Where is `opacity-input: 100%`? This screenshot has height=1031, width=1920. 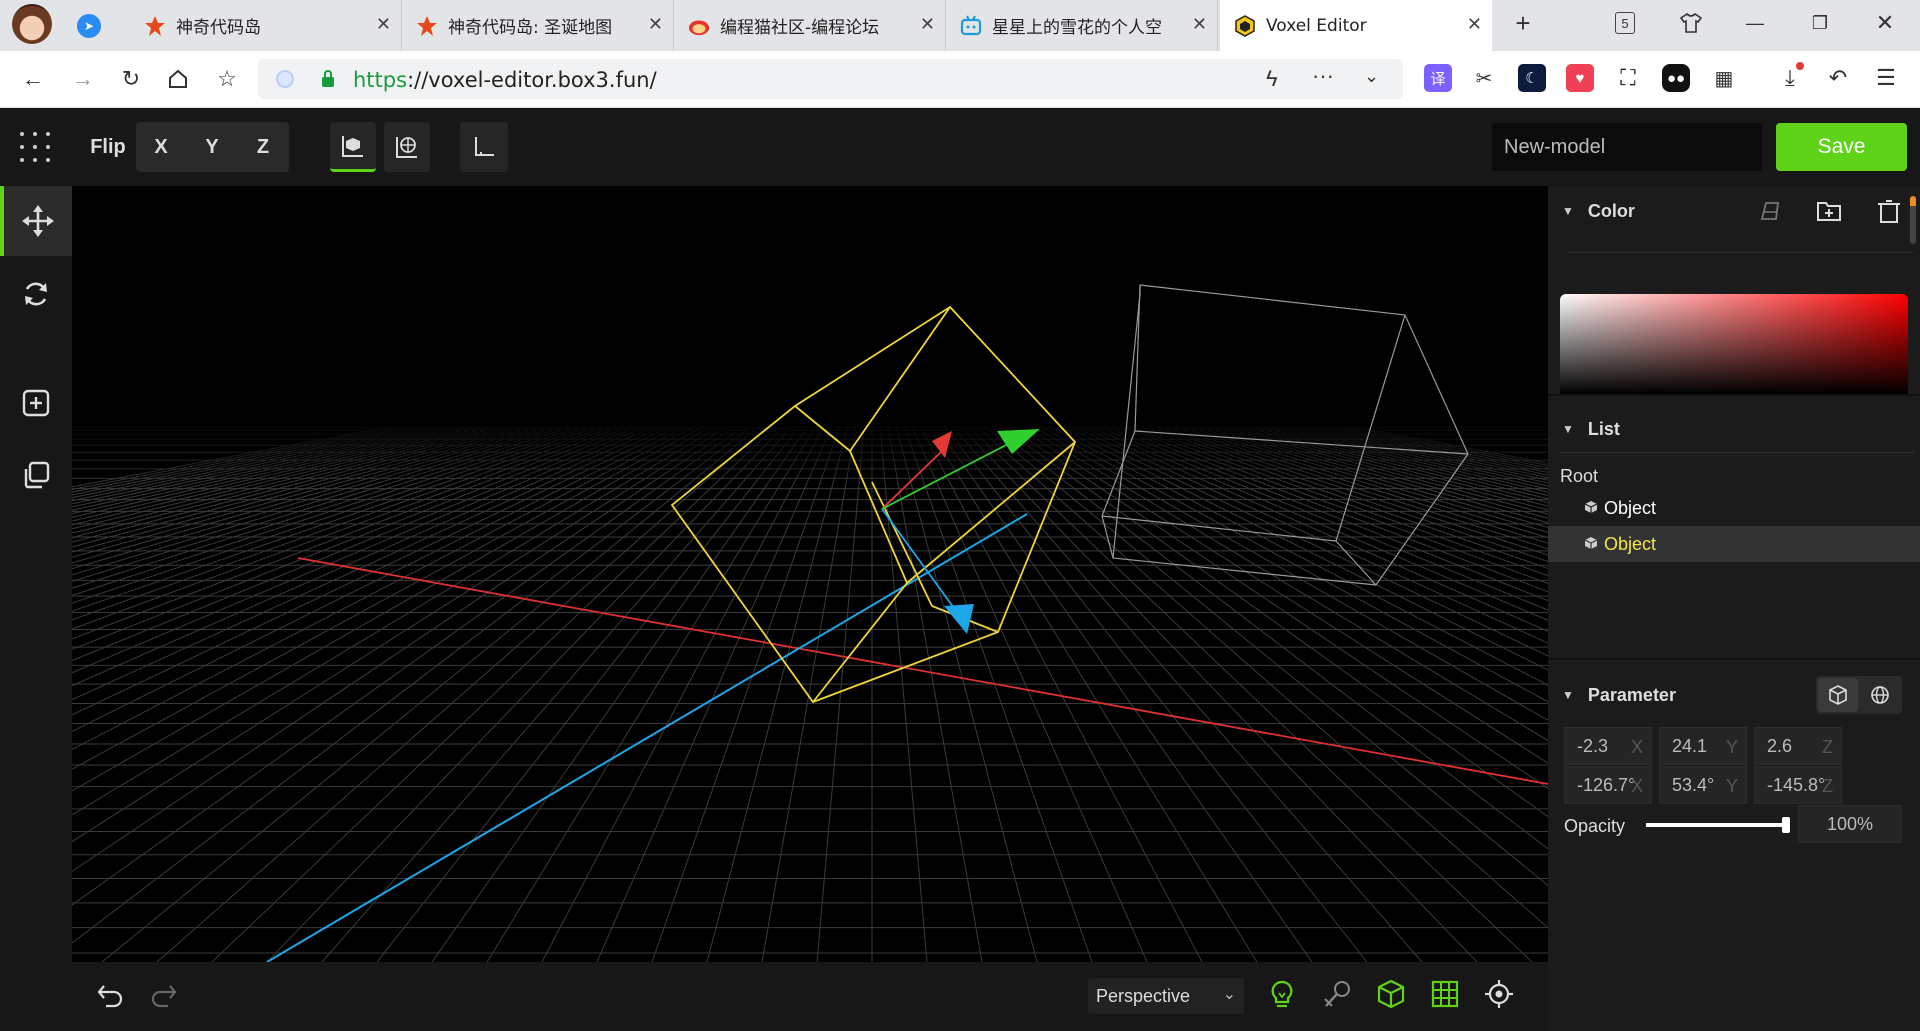
opacity-input: 100% is located at coordinates (1850, 824).